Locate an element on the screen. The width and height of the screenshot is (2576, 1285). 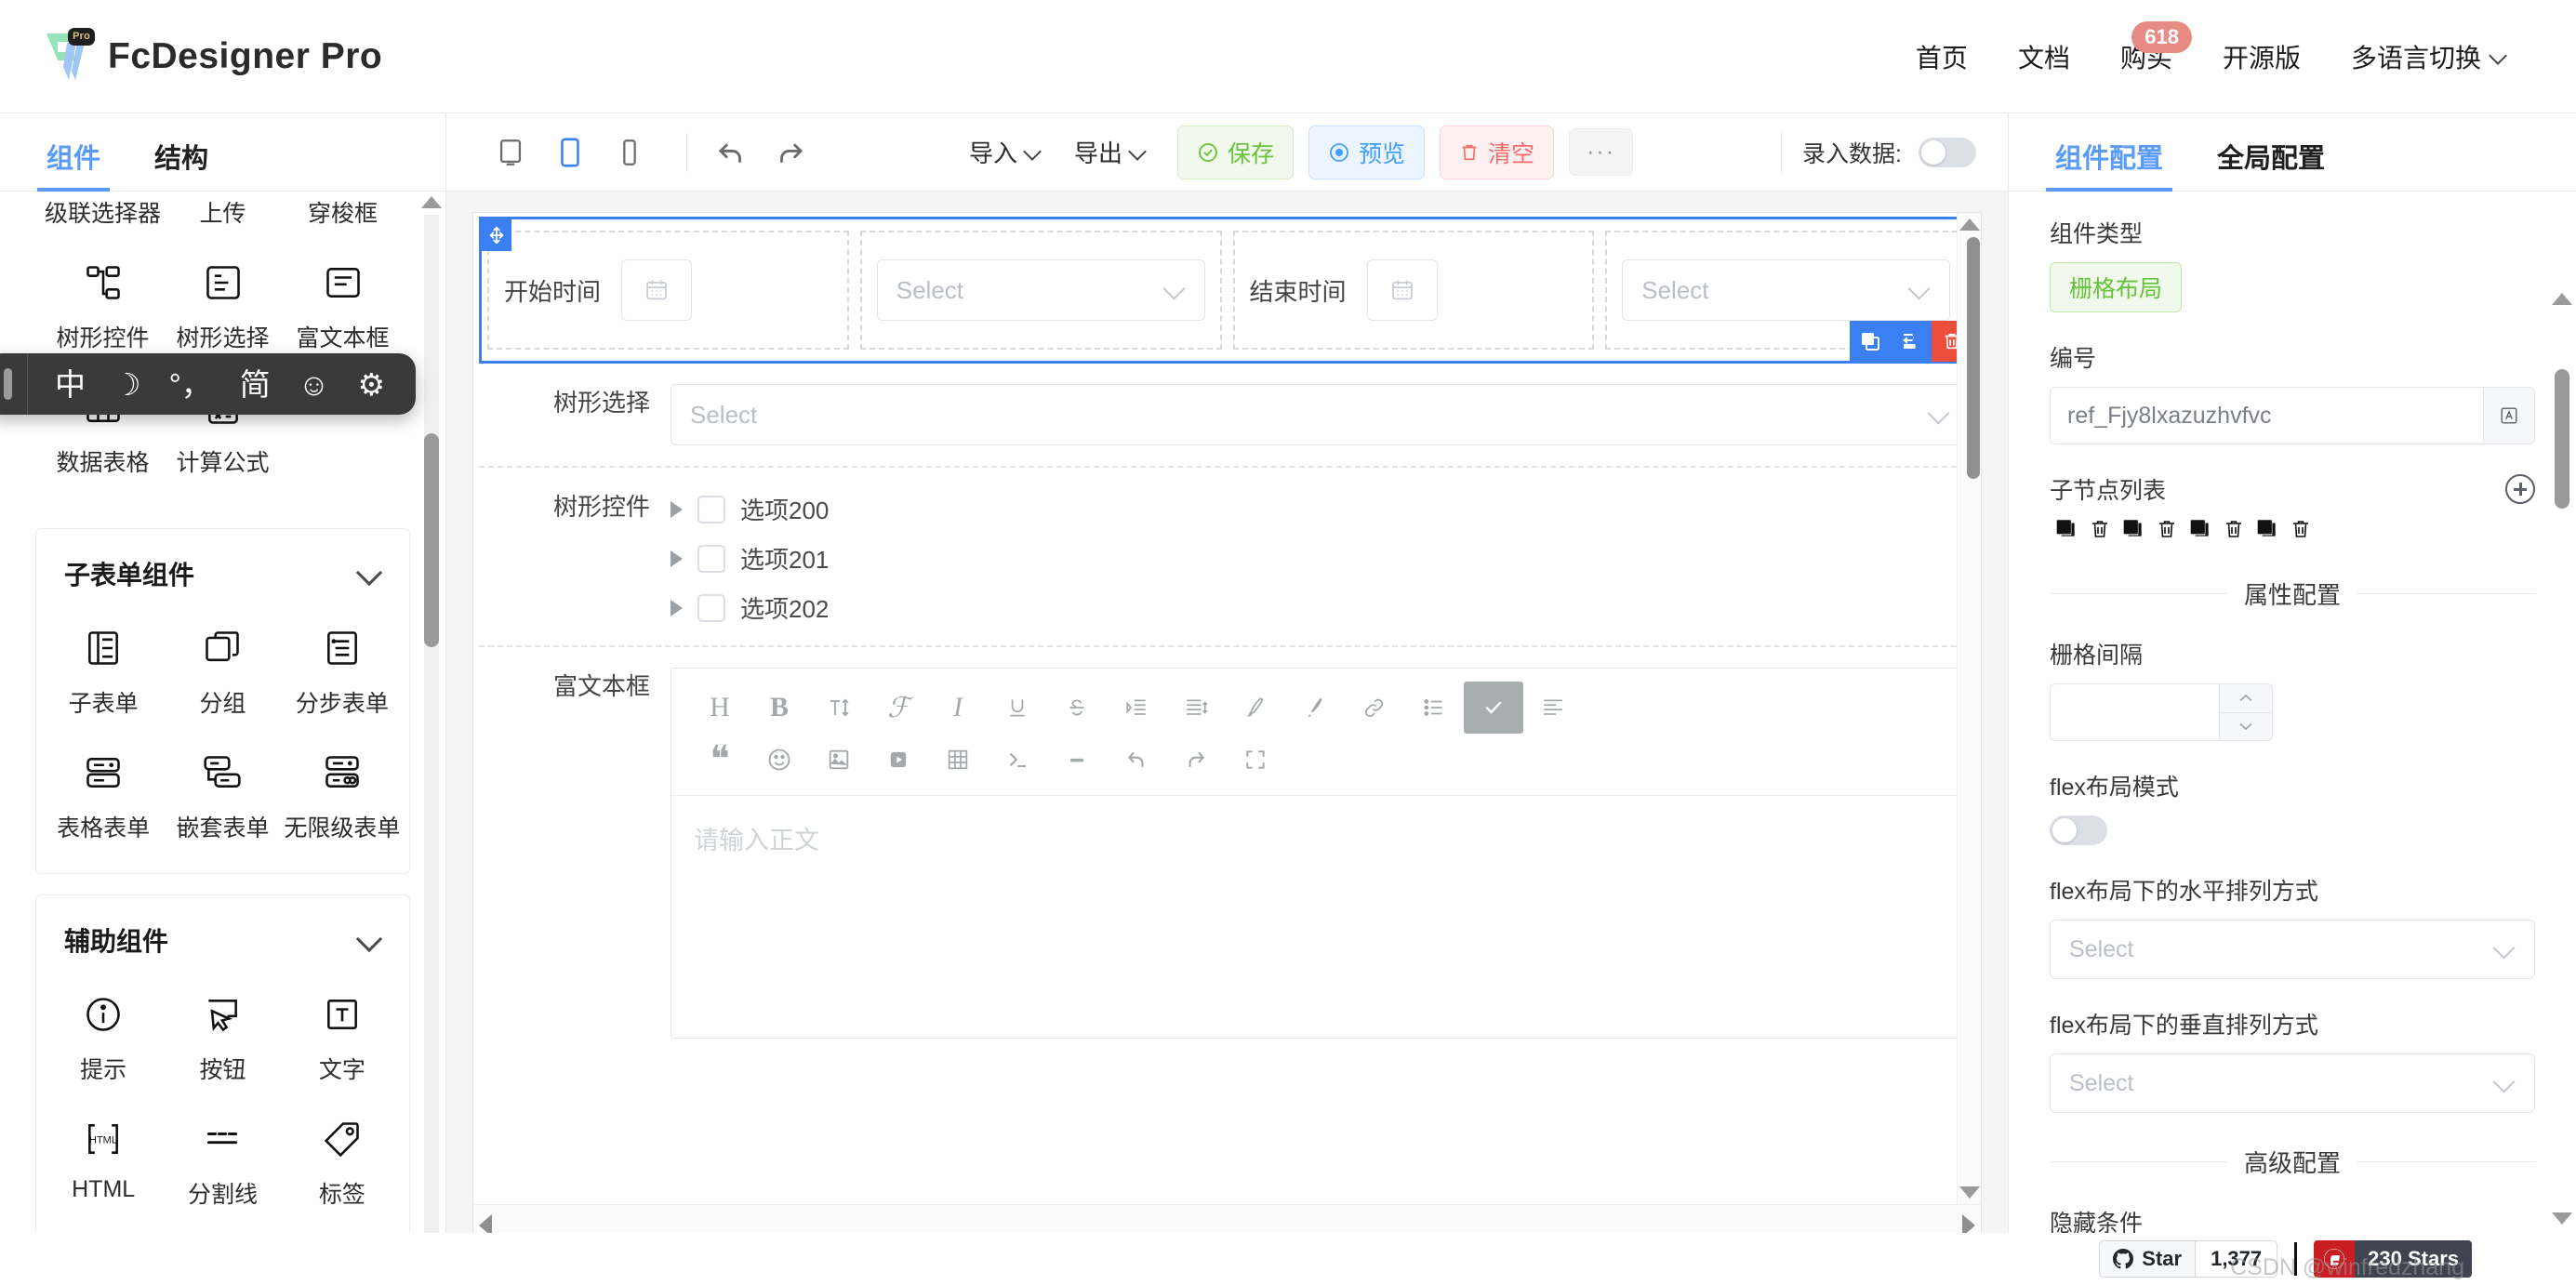
form-row-tree-select: 树形选择 Select is located at coordinates (1227, 416).